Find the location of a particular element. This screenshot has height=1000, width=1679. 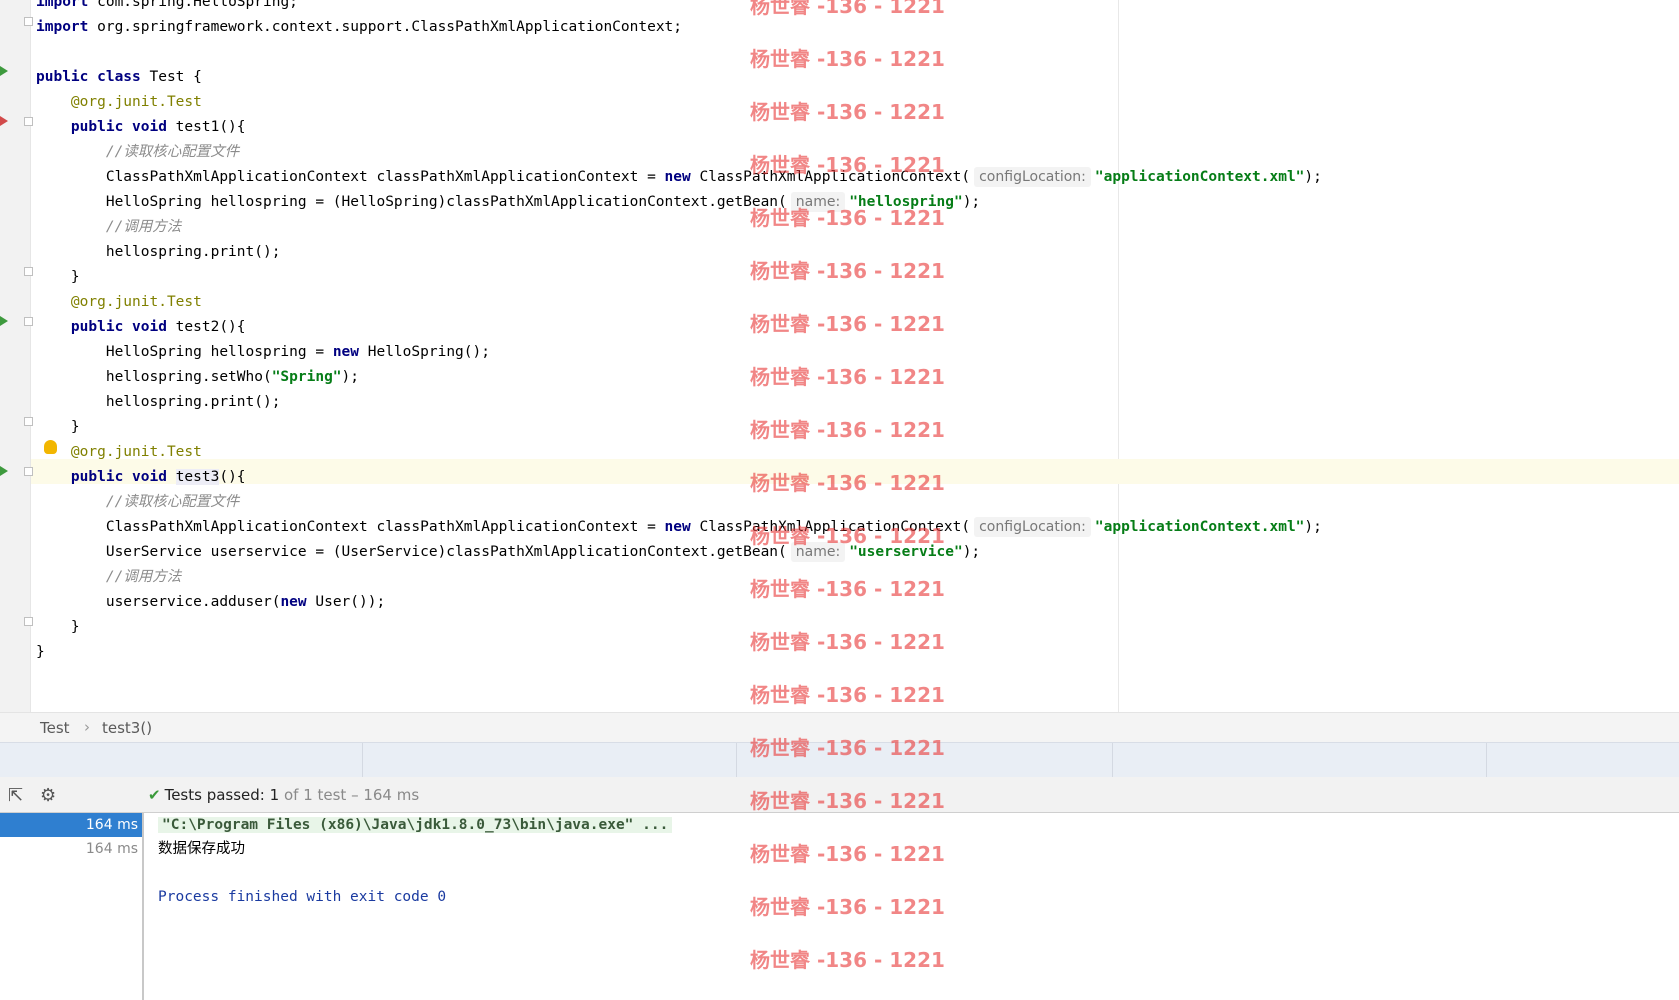

parameter-hint: configLocation: is located at coordinates (1032, 527).